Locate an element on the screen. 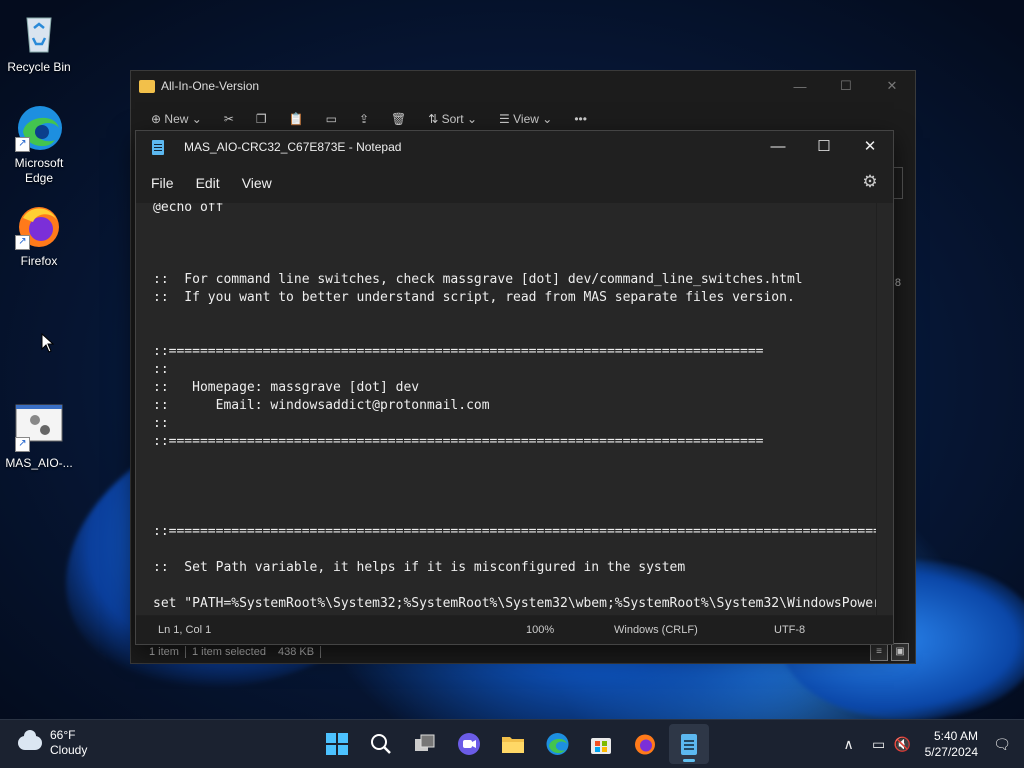 The width and height of the screenshot is (1024, 768). start-icon is located at coordinates (337, 744).